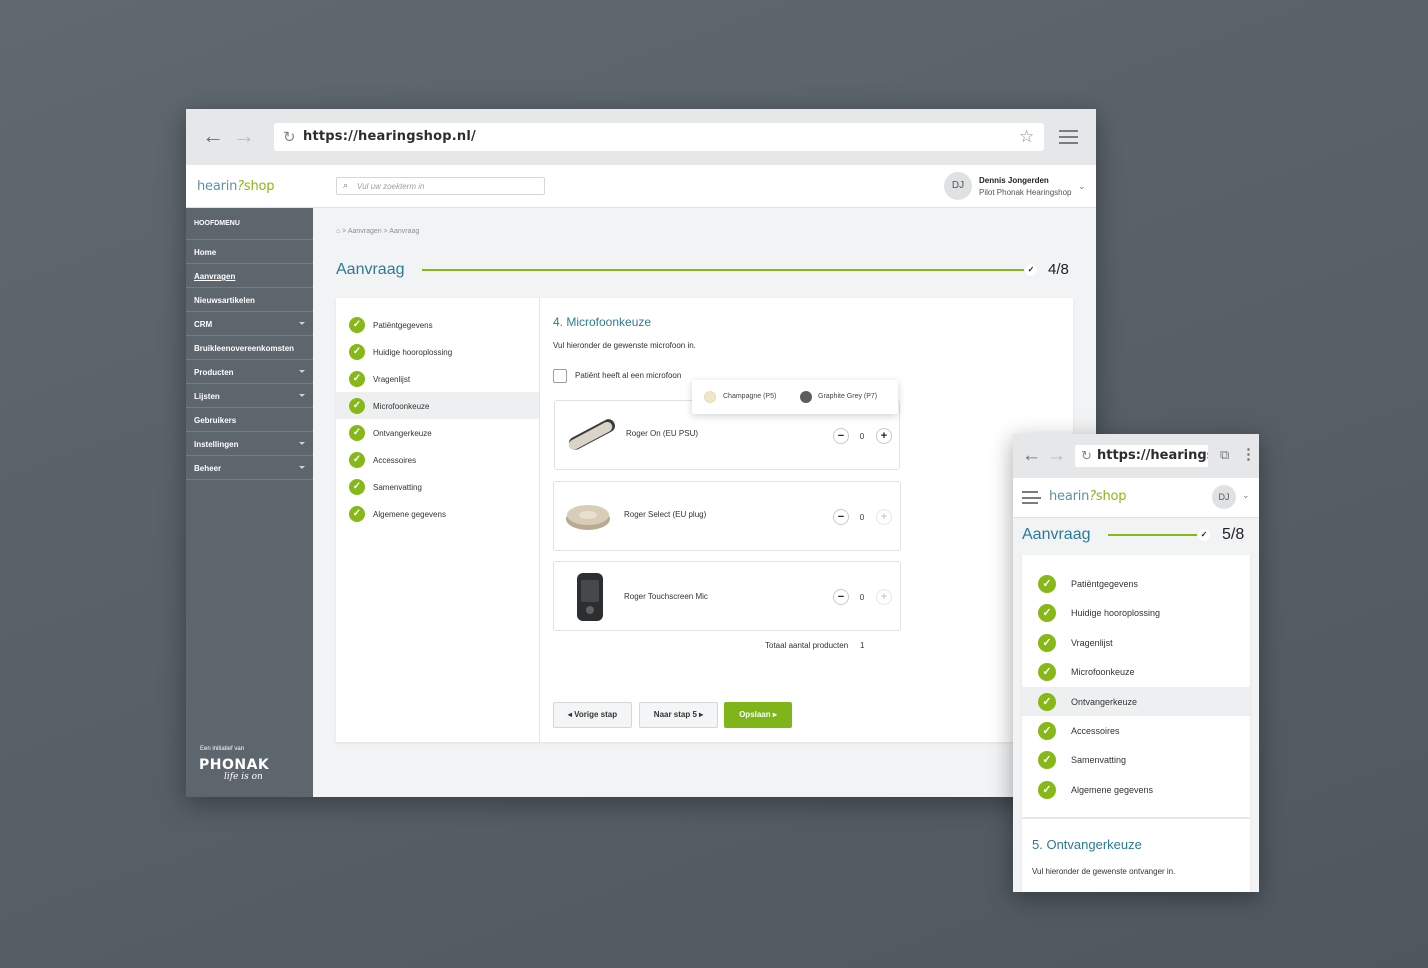 Image resolution: width=1428 pixels, height=968 pixels. Describe the element at coordinates (1068, 137) in the screenshot. I see `browser-menu-icon` at that location.